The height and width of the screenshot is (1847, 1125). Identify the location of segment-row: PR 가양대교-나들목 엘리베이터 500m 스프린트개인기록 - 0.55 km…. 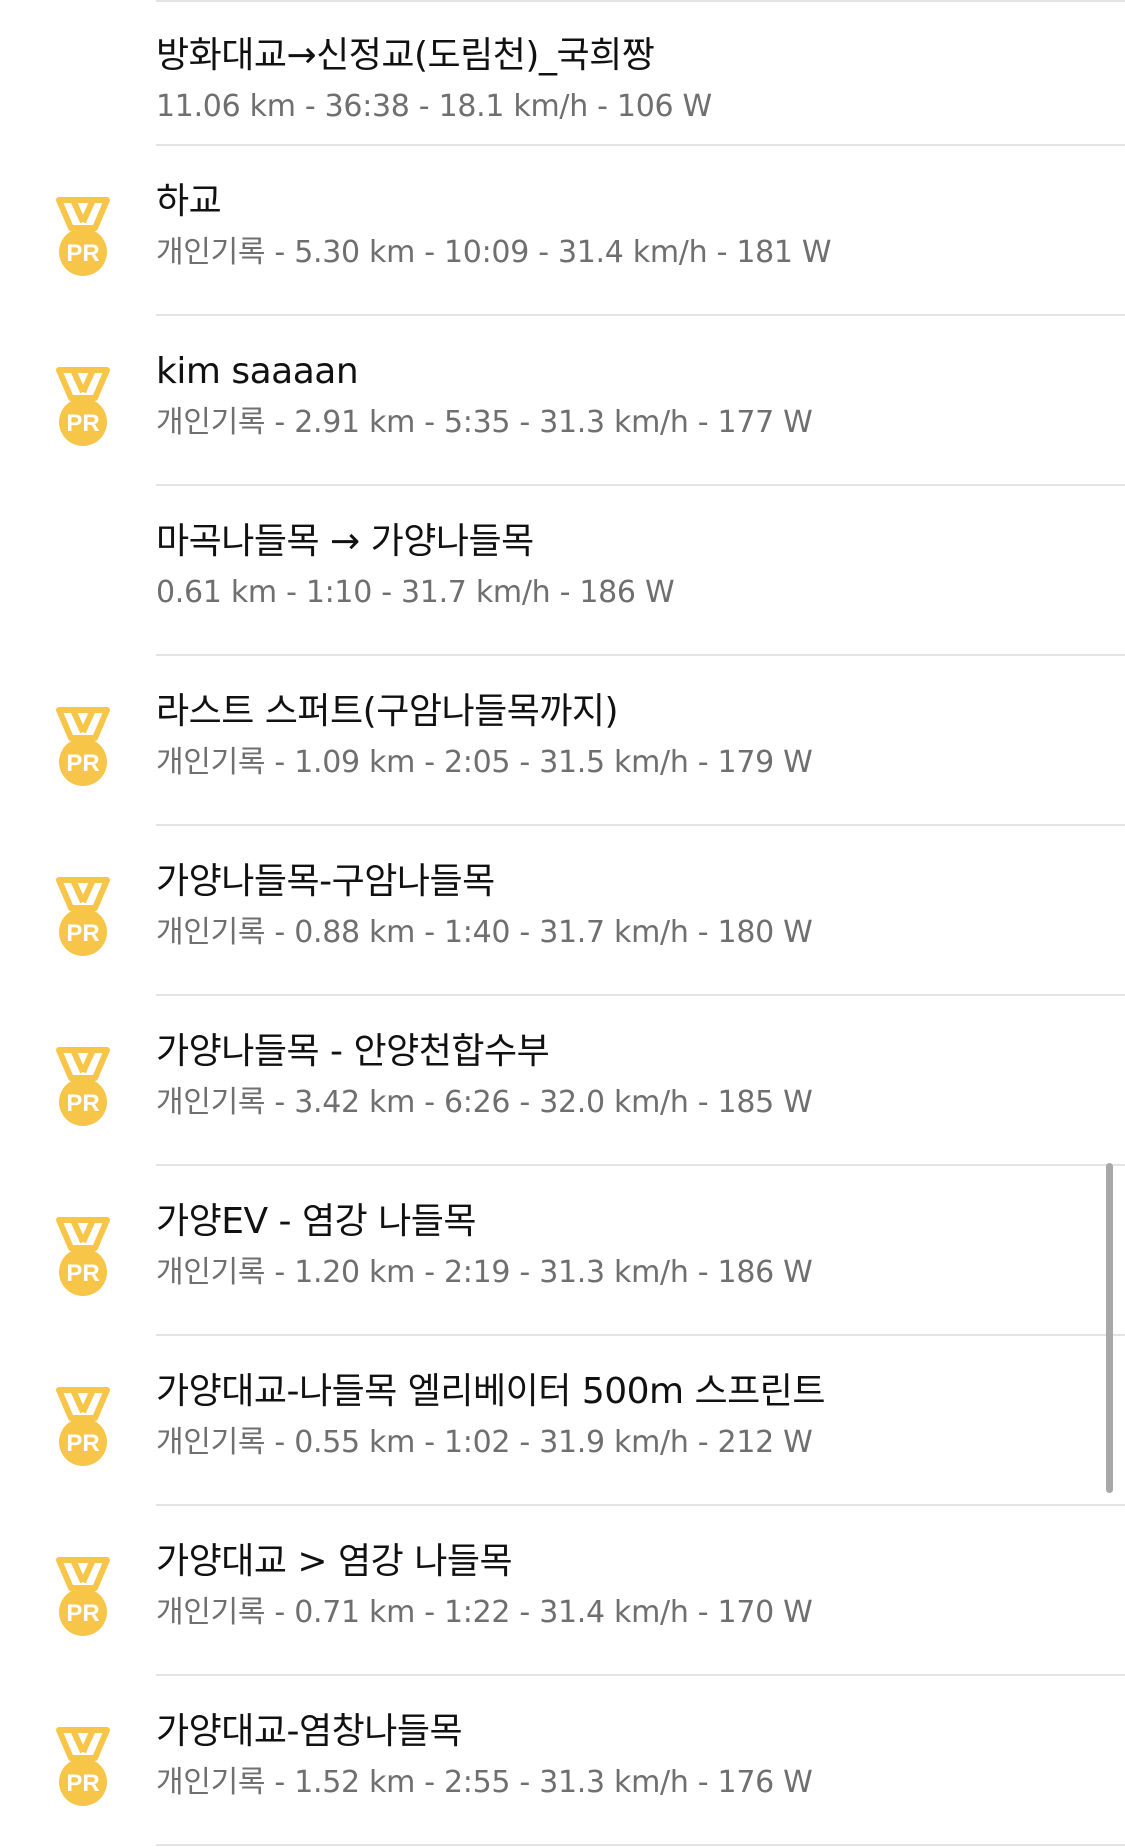
(562, 1421).